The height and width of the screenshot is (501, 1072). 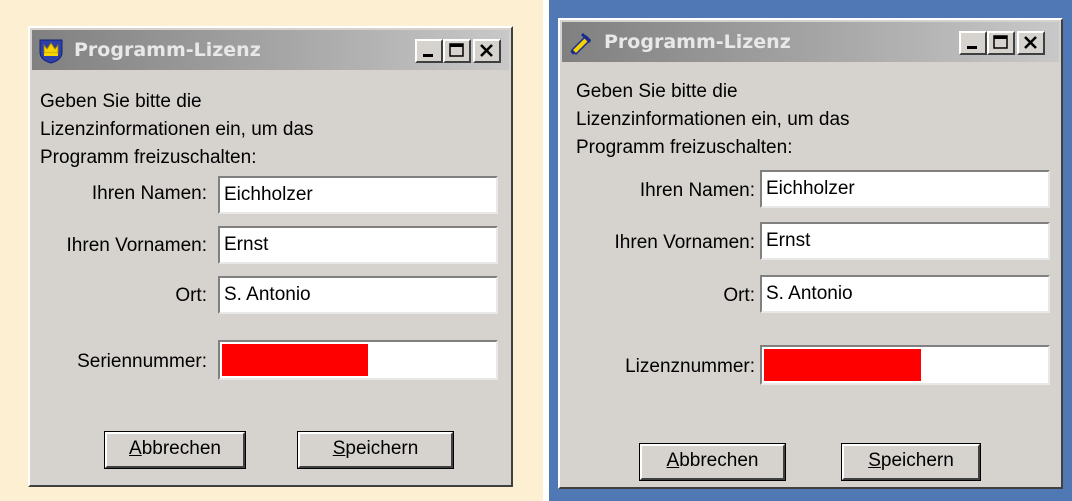 I want to click on crown-shield-icon, so click(x=51, y=51).